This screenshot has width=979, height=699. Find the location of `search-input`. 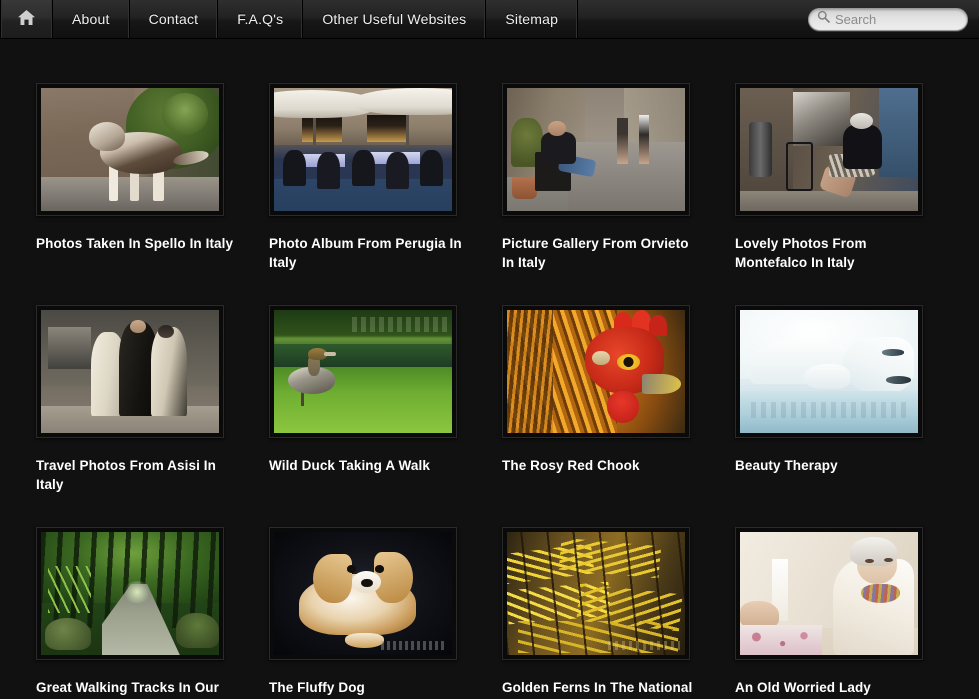

search-input is located at coordinates (901, 19).